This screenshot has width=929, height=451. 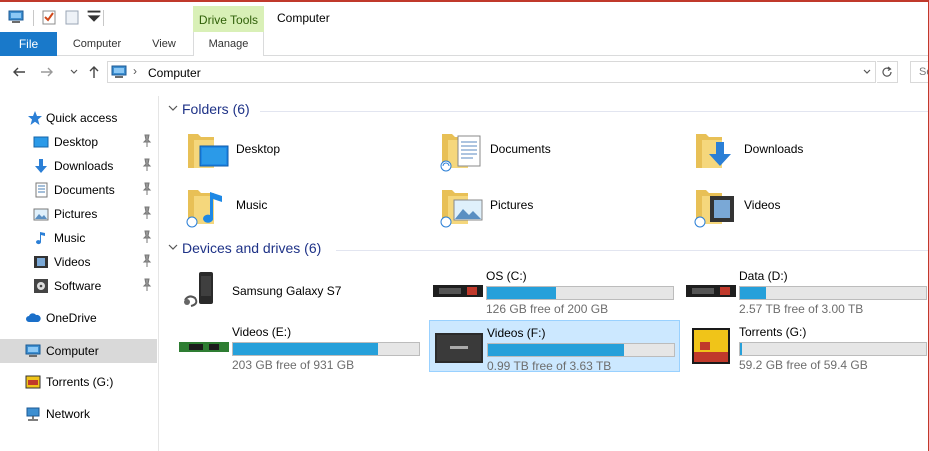 I want to click on address-history-dropdown, so click(x=867, y=73).